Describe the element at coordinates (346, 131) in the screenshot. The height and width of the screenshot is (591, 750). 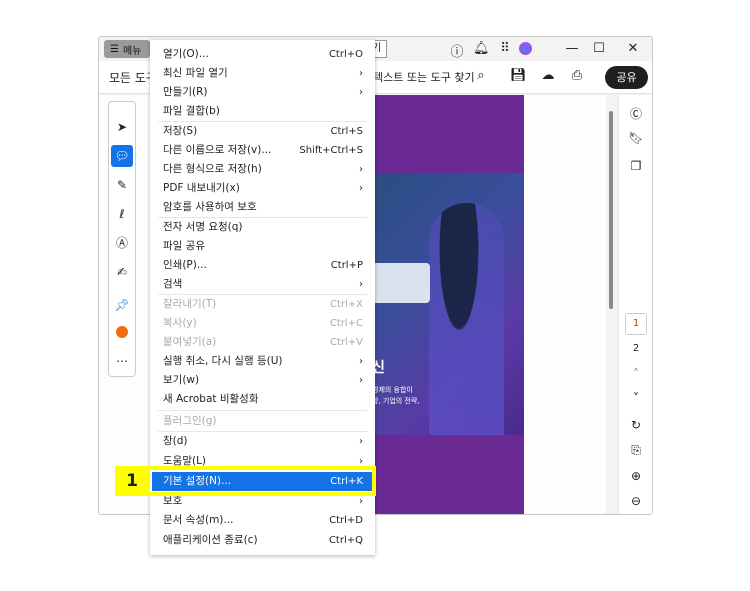
I see `menu-item-shortcut: Ctrl+S` at that location.